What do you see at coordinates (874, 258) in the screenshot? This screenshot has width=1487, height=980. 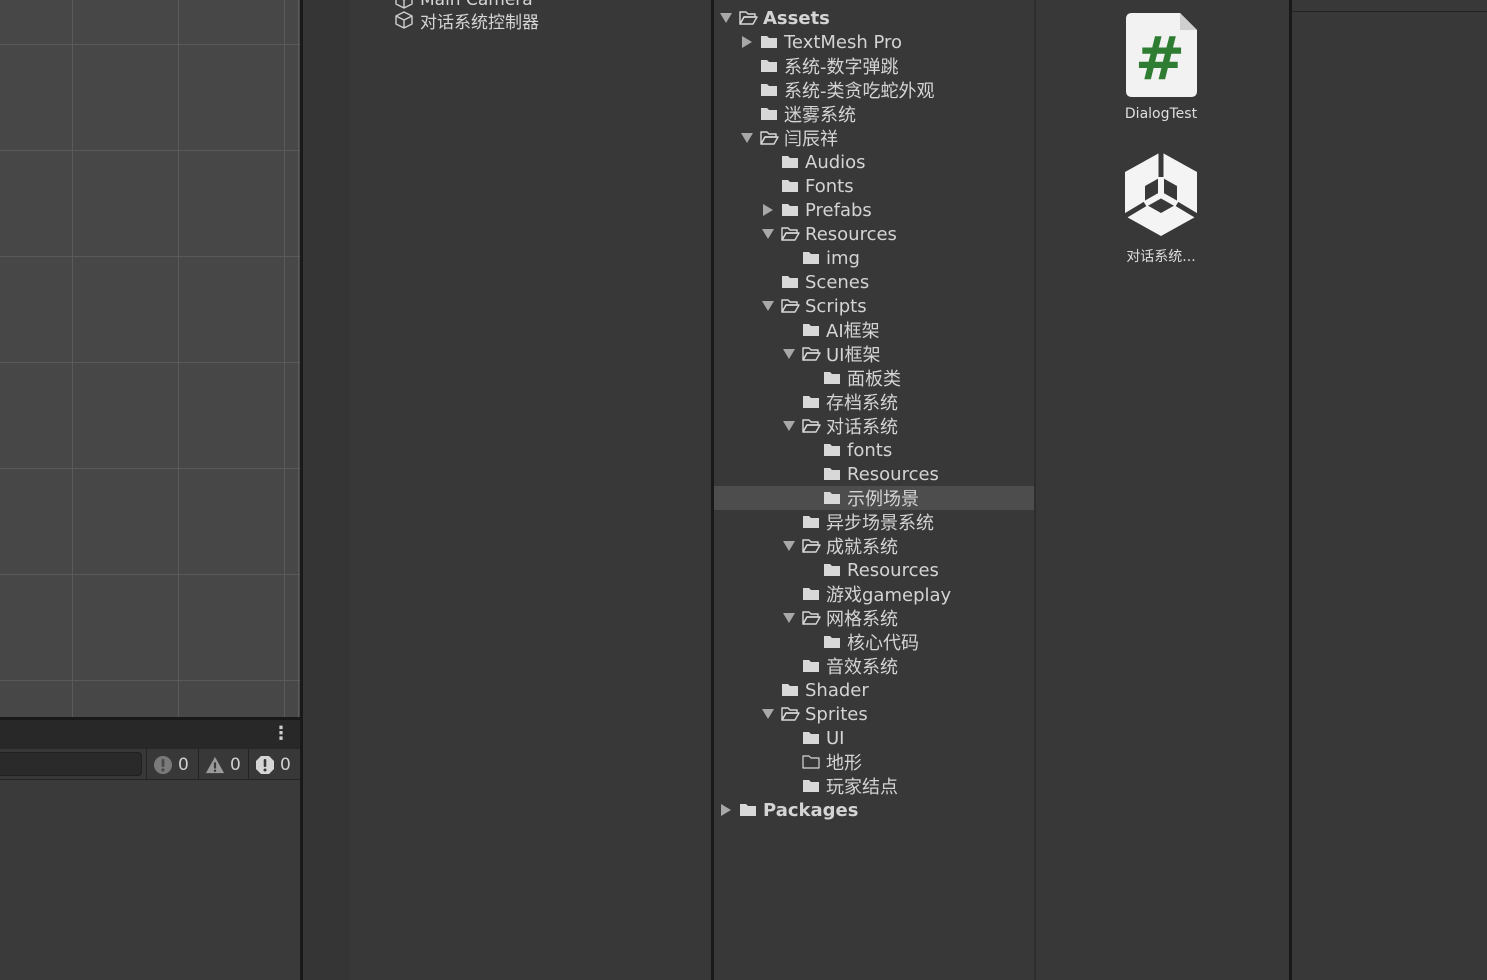 I see `folder-tree-item: img` at bounding box center [874, 258].